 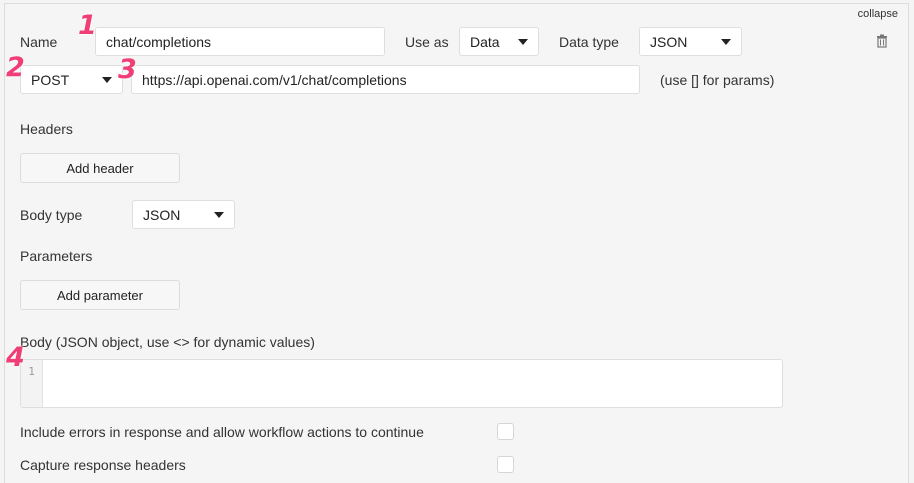 I want to click on annotation-4: 4, so click(x=15, y=357).